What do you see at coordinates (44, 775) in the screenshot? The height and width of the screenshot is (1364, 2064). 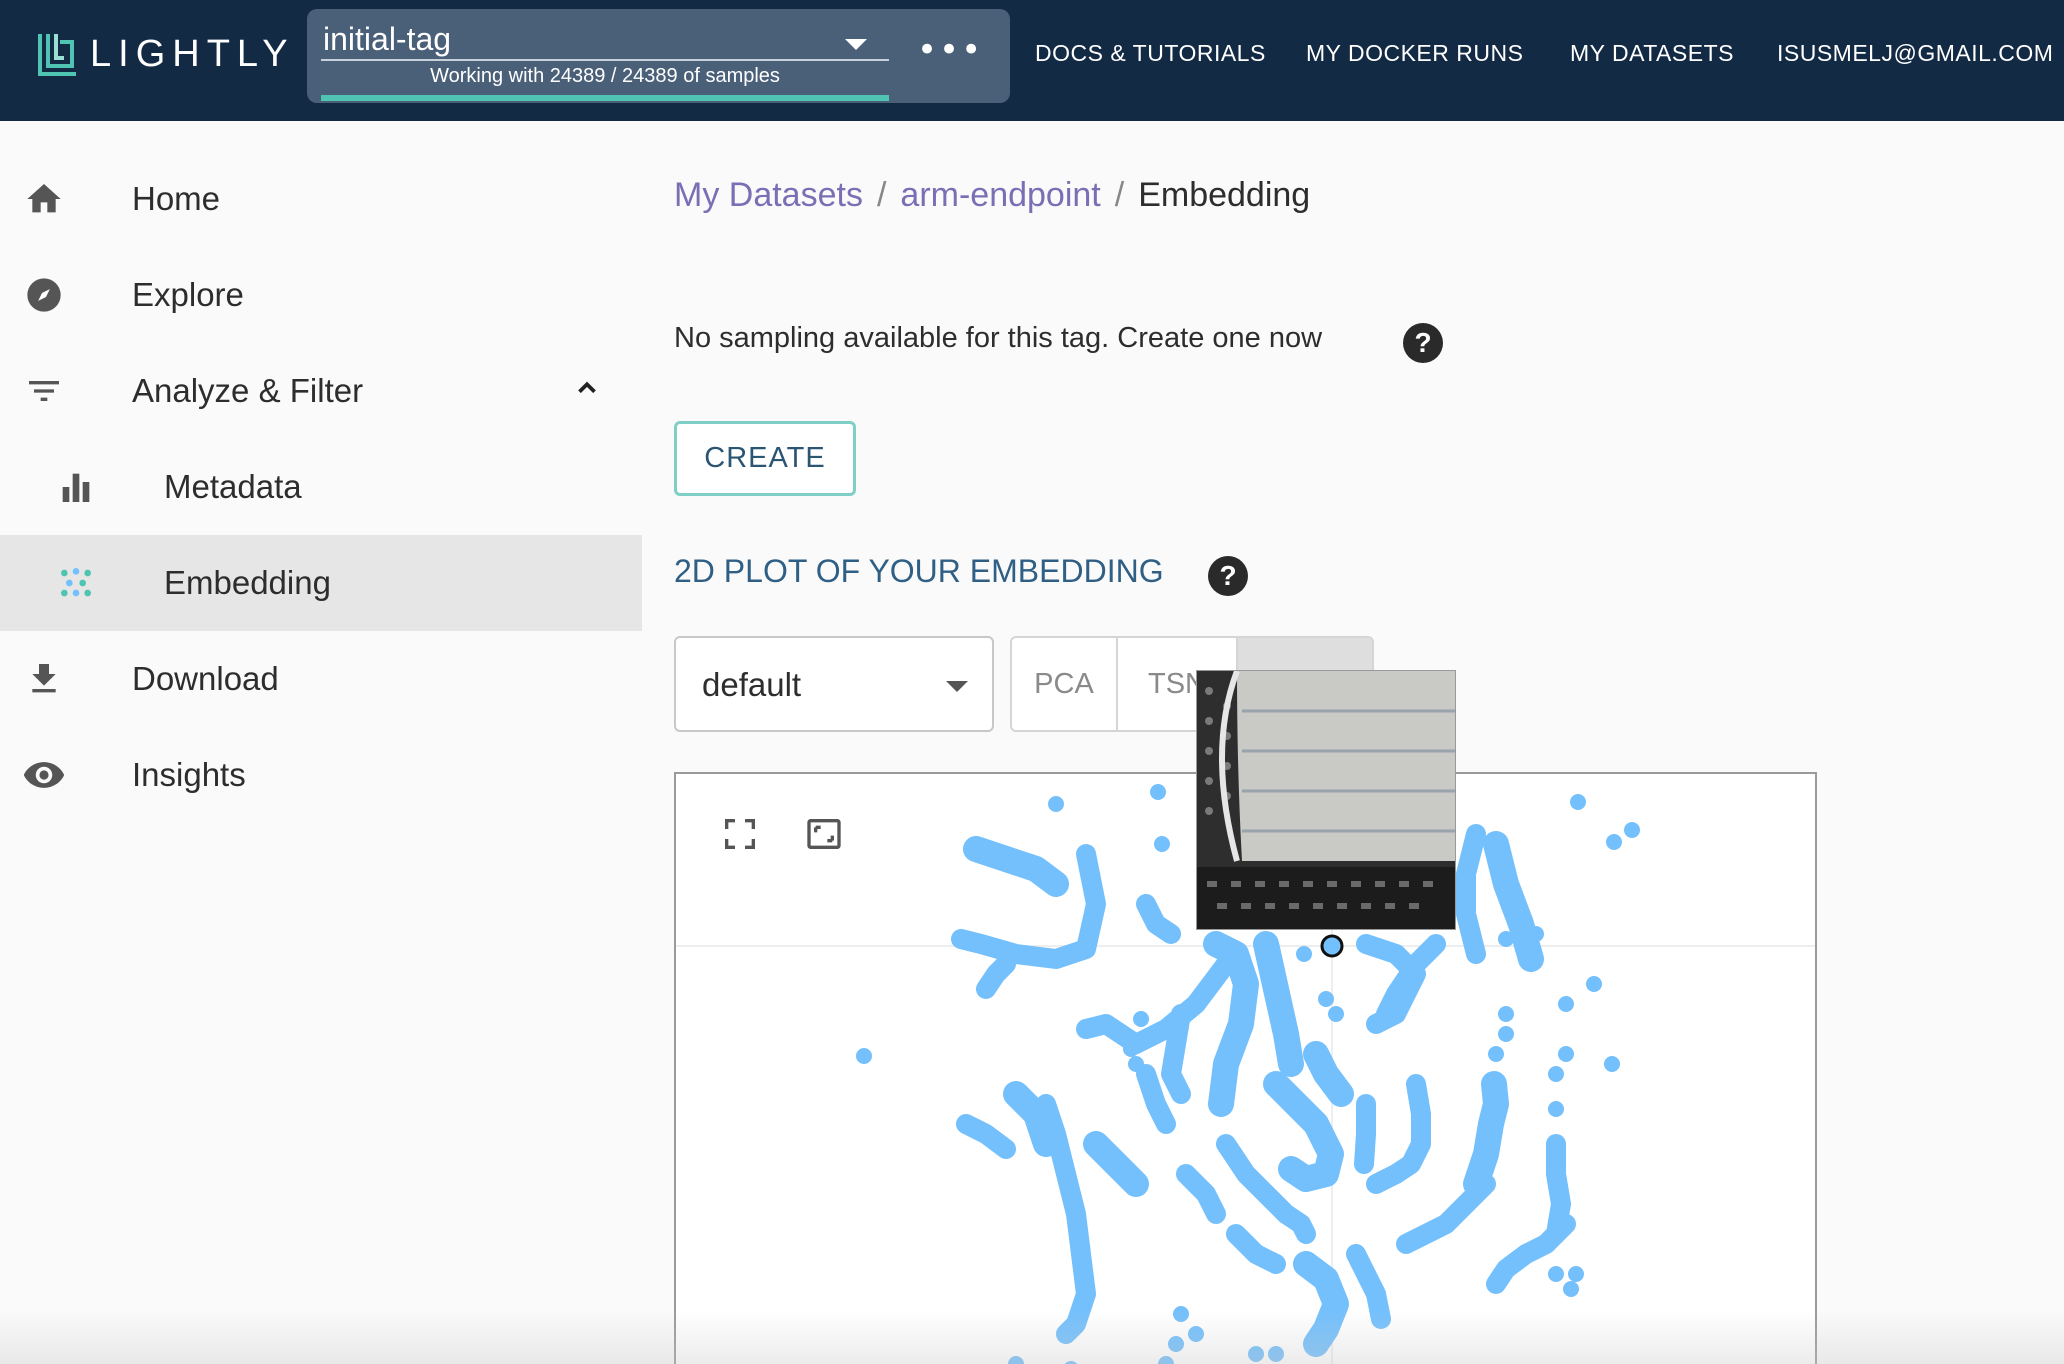 I see `eye-icon` at bounding box center [44, 775].